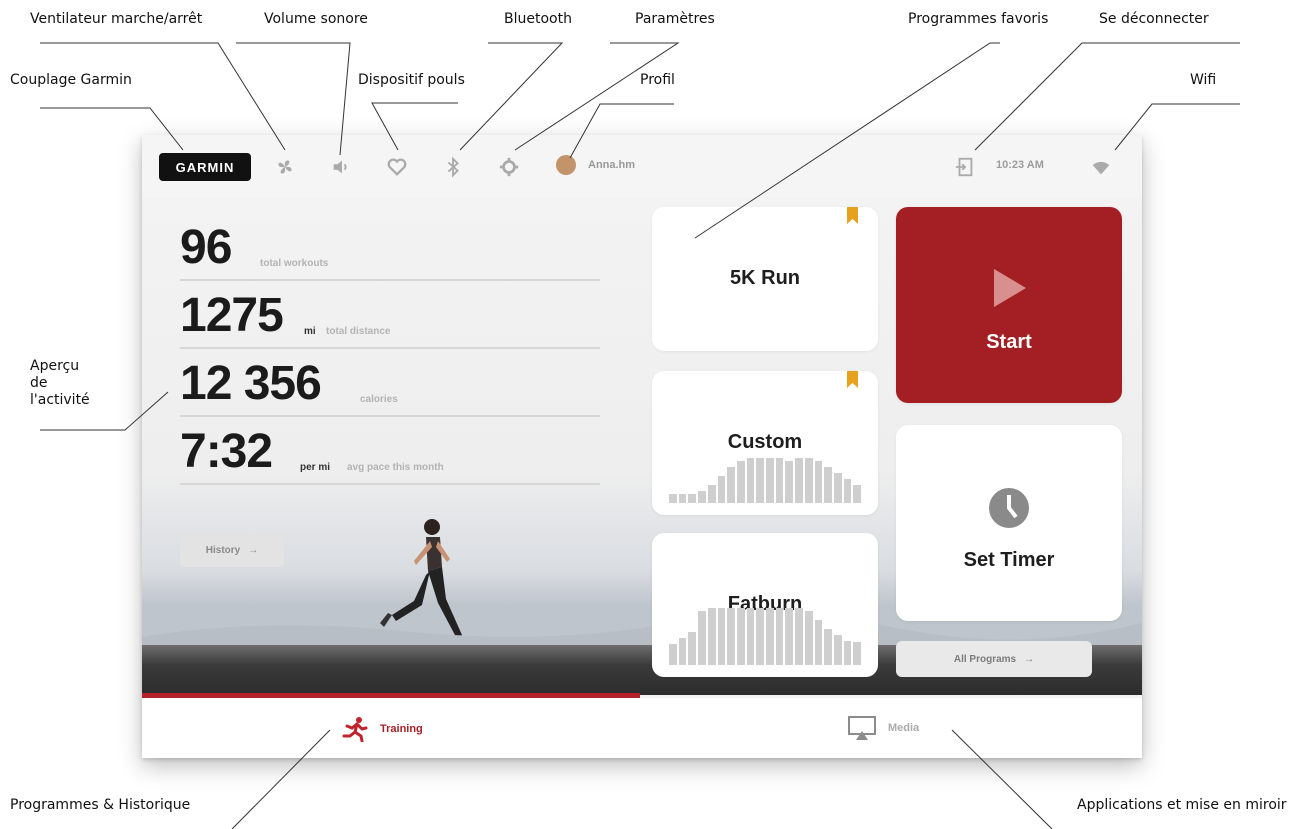 The width and height of the screenshot is (1306, 829). I want to click on fan-icon, so click(285, 167).